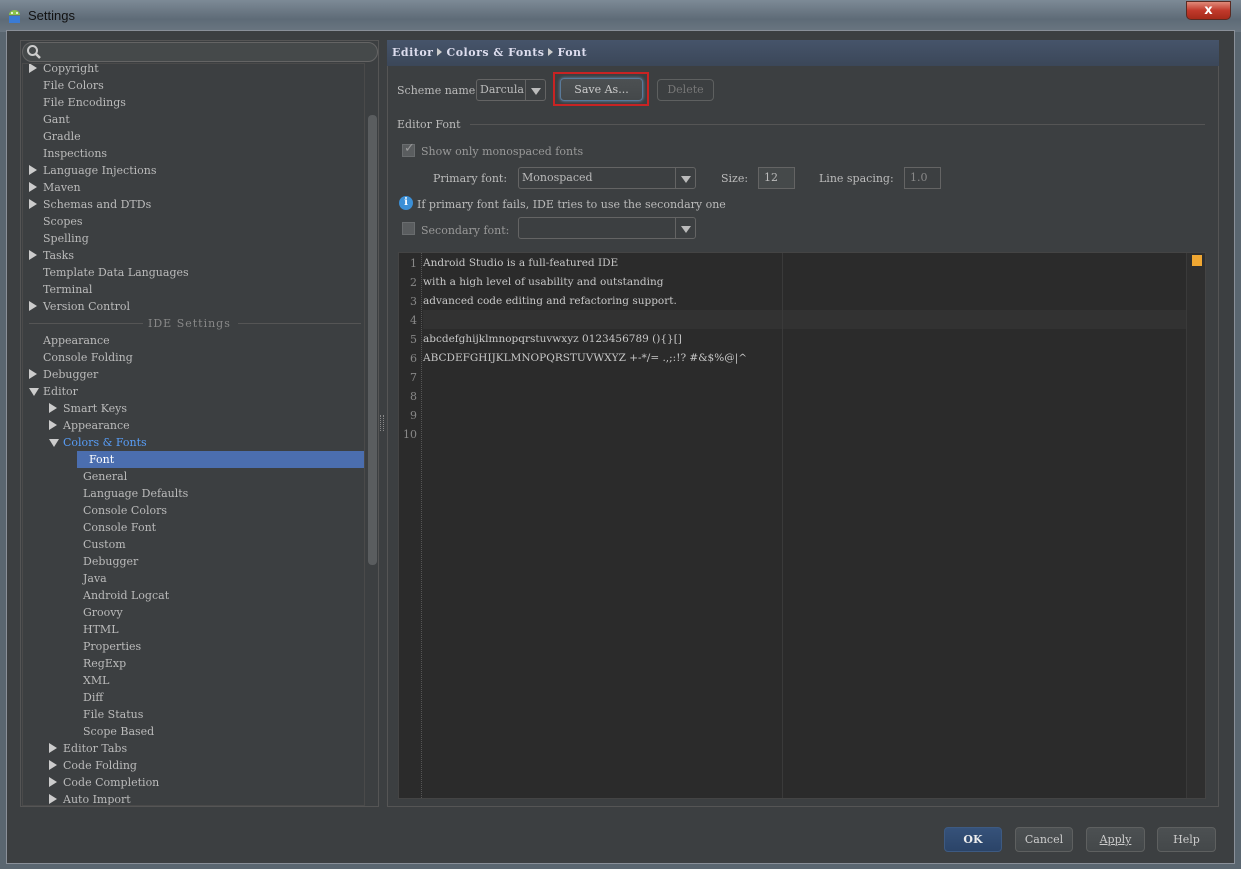 Image resolution: width=1241 pixels, height=869 pixels. What do you see at coordinates (922, 178) in the screenshot?
I see `line-spacing-input: 1.0` at bounding box center [922, 178].